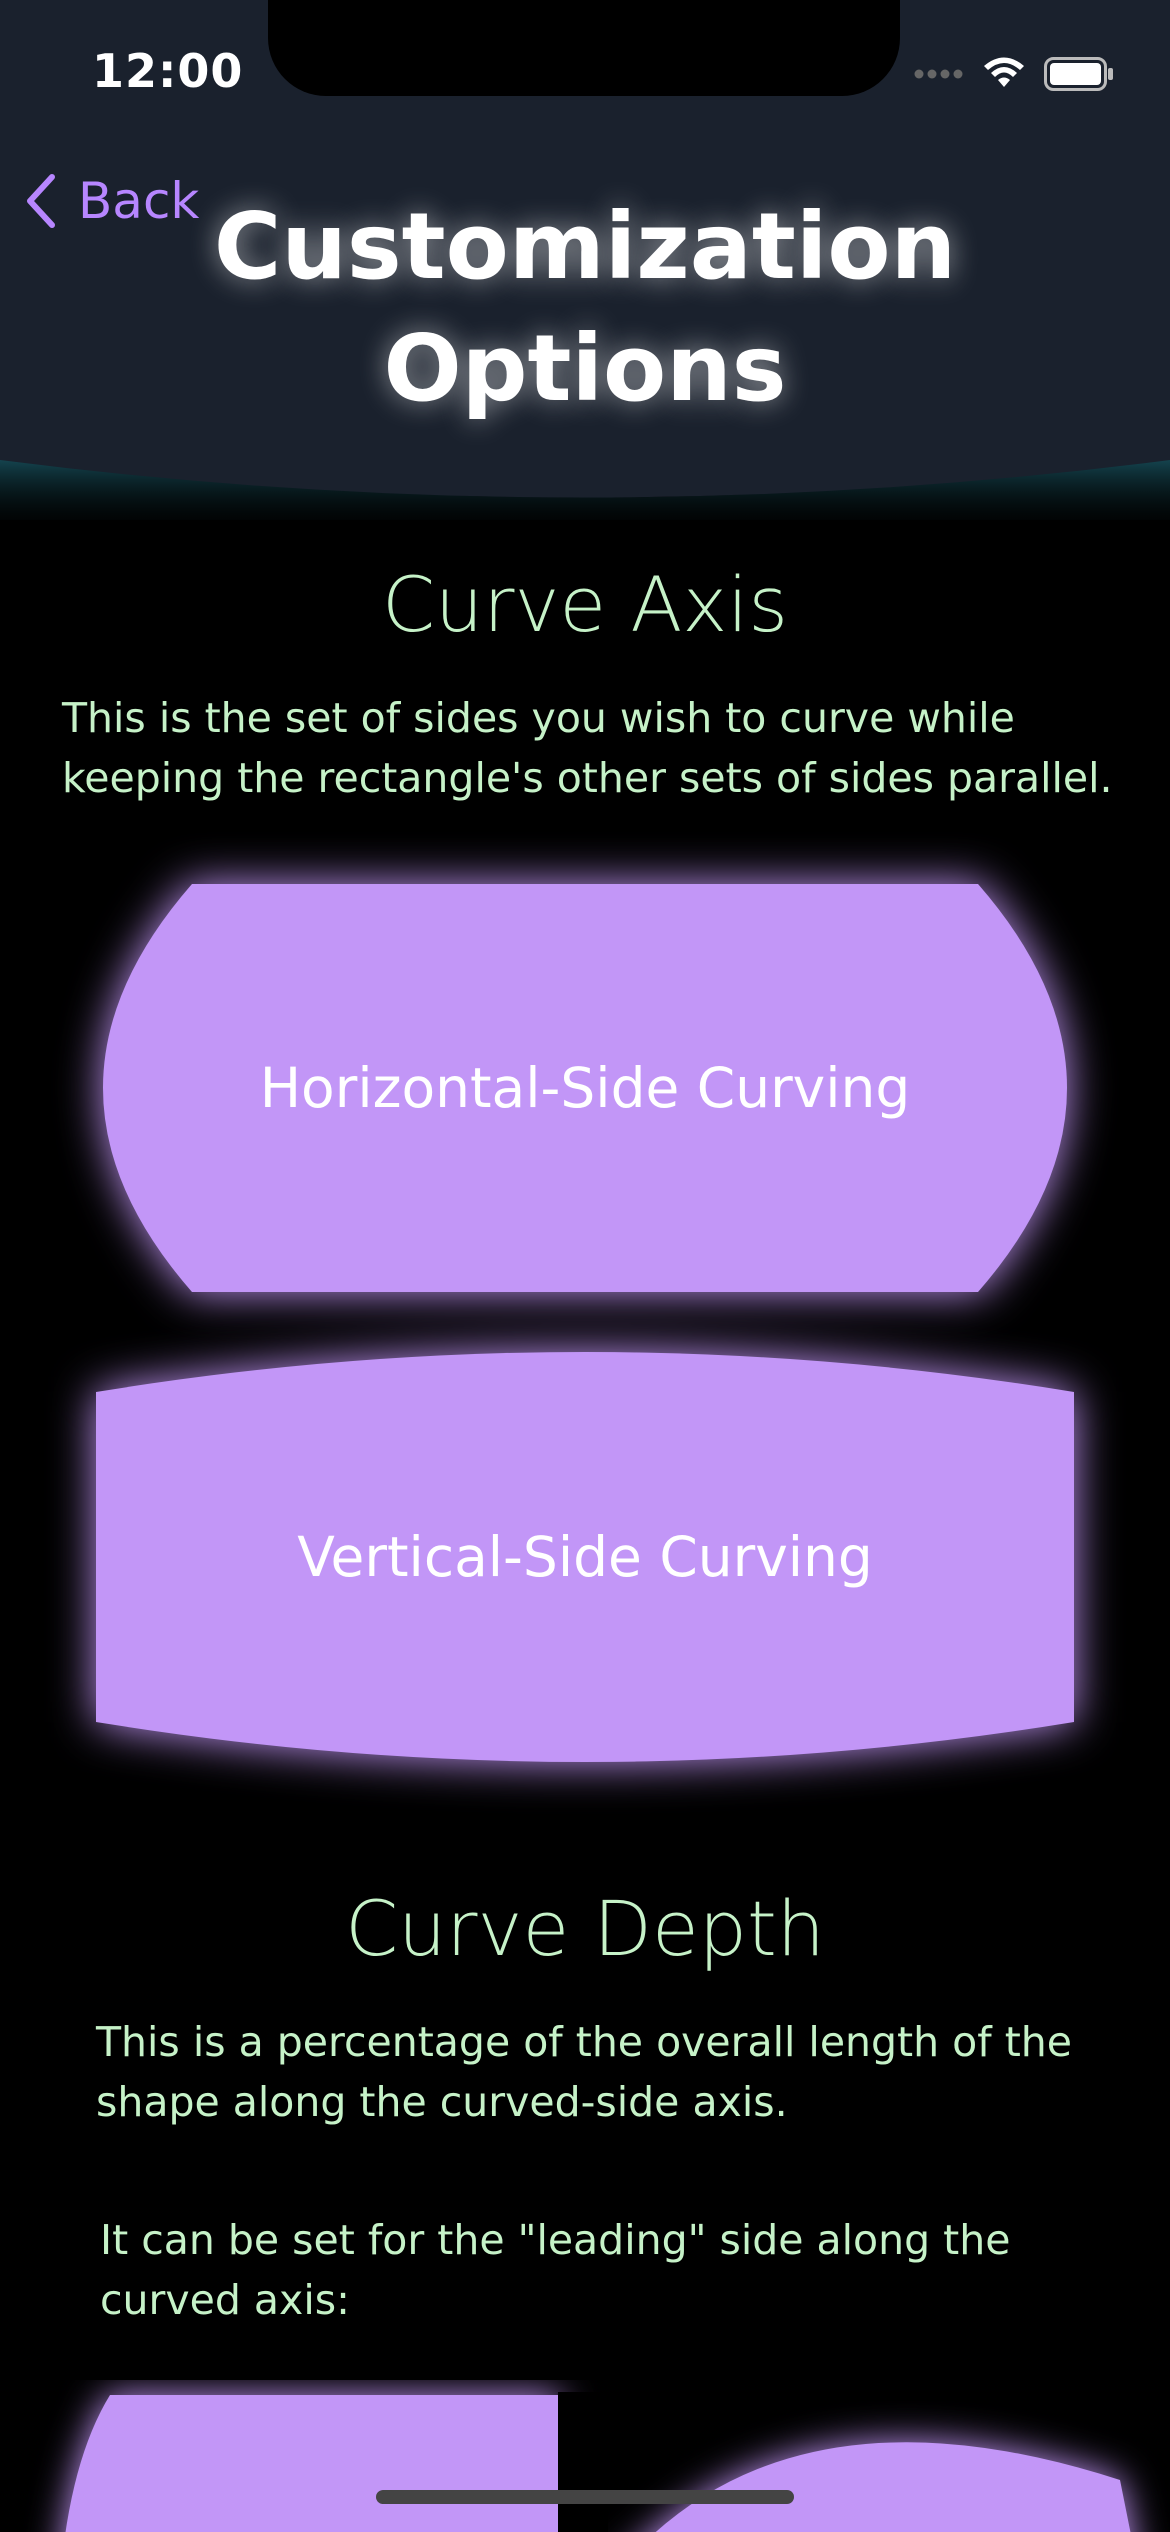  What do you see at coordinates (585, 1928) in the screenshot?
I see `section-title-curve-depth: Curve Depth` at bounding box center [585, 1928].